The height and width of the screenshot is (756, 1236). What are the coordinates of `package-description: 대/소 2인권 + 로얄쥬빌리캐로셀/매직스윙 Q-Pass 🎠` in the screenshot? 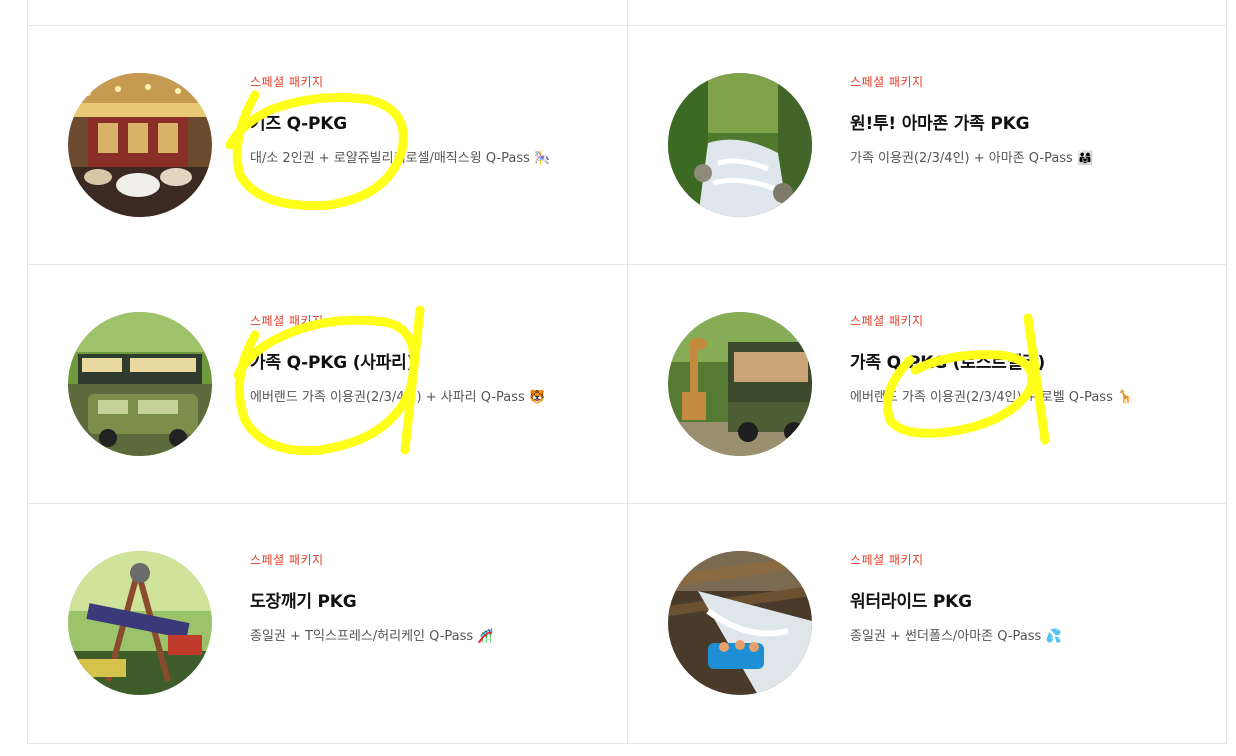 It's located at (400, 158).